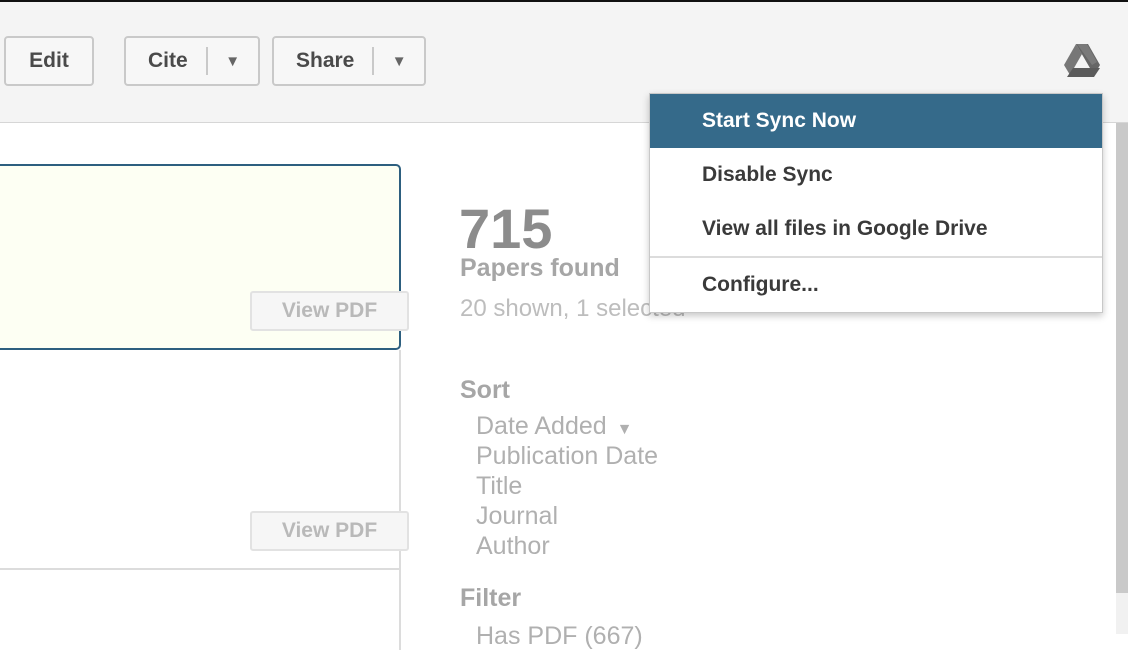  I want to click on scrollbar-thumb, so click(1122, 358).